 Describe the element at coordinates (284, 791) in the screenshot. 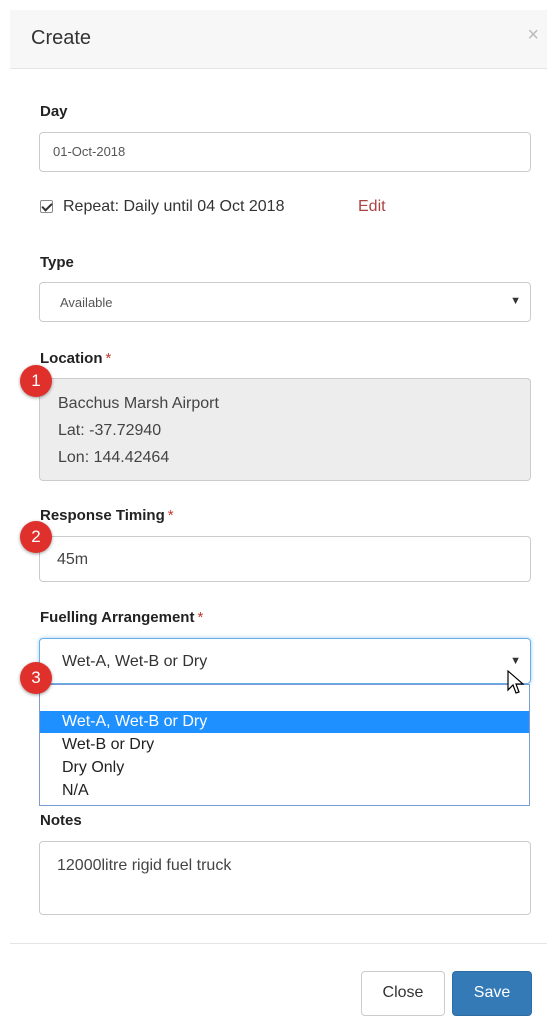

I see `dropdown-option: N/A` at that location.